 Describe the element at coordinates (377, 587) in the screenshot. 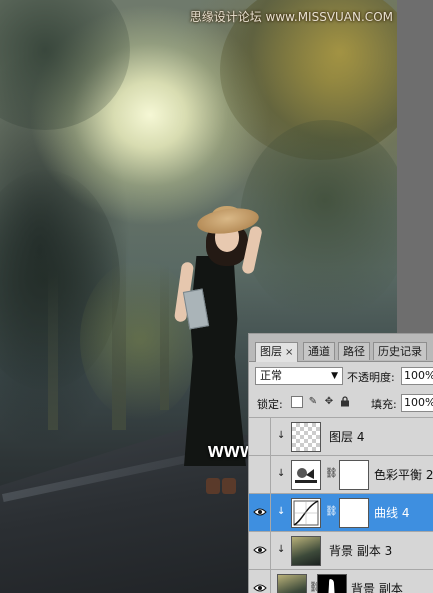

I see `layer-name: 背景 副本` at that location.